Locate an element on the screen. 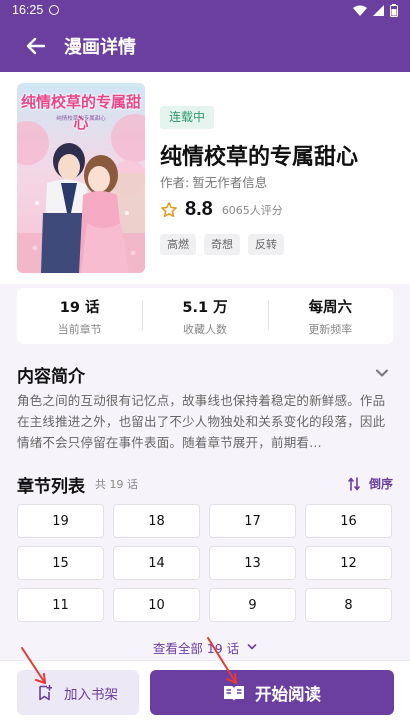 The image size is (410, 724). signal-icon is located at coordinates (378, 10).